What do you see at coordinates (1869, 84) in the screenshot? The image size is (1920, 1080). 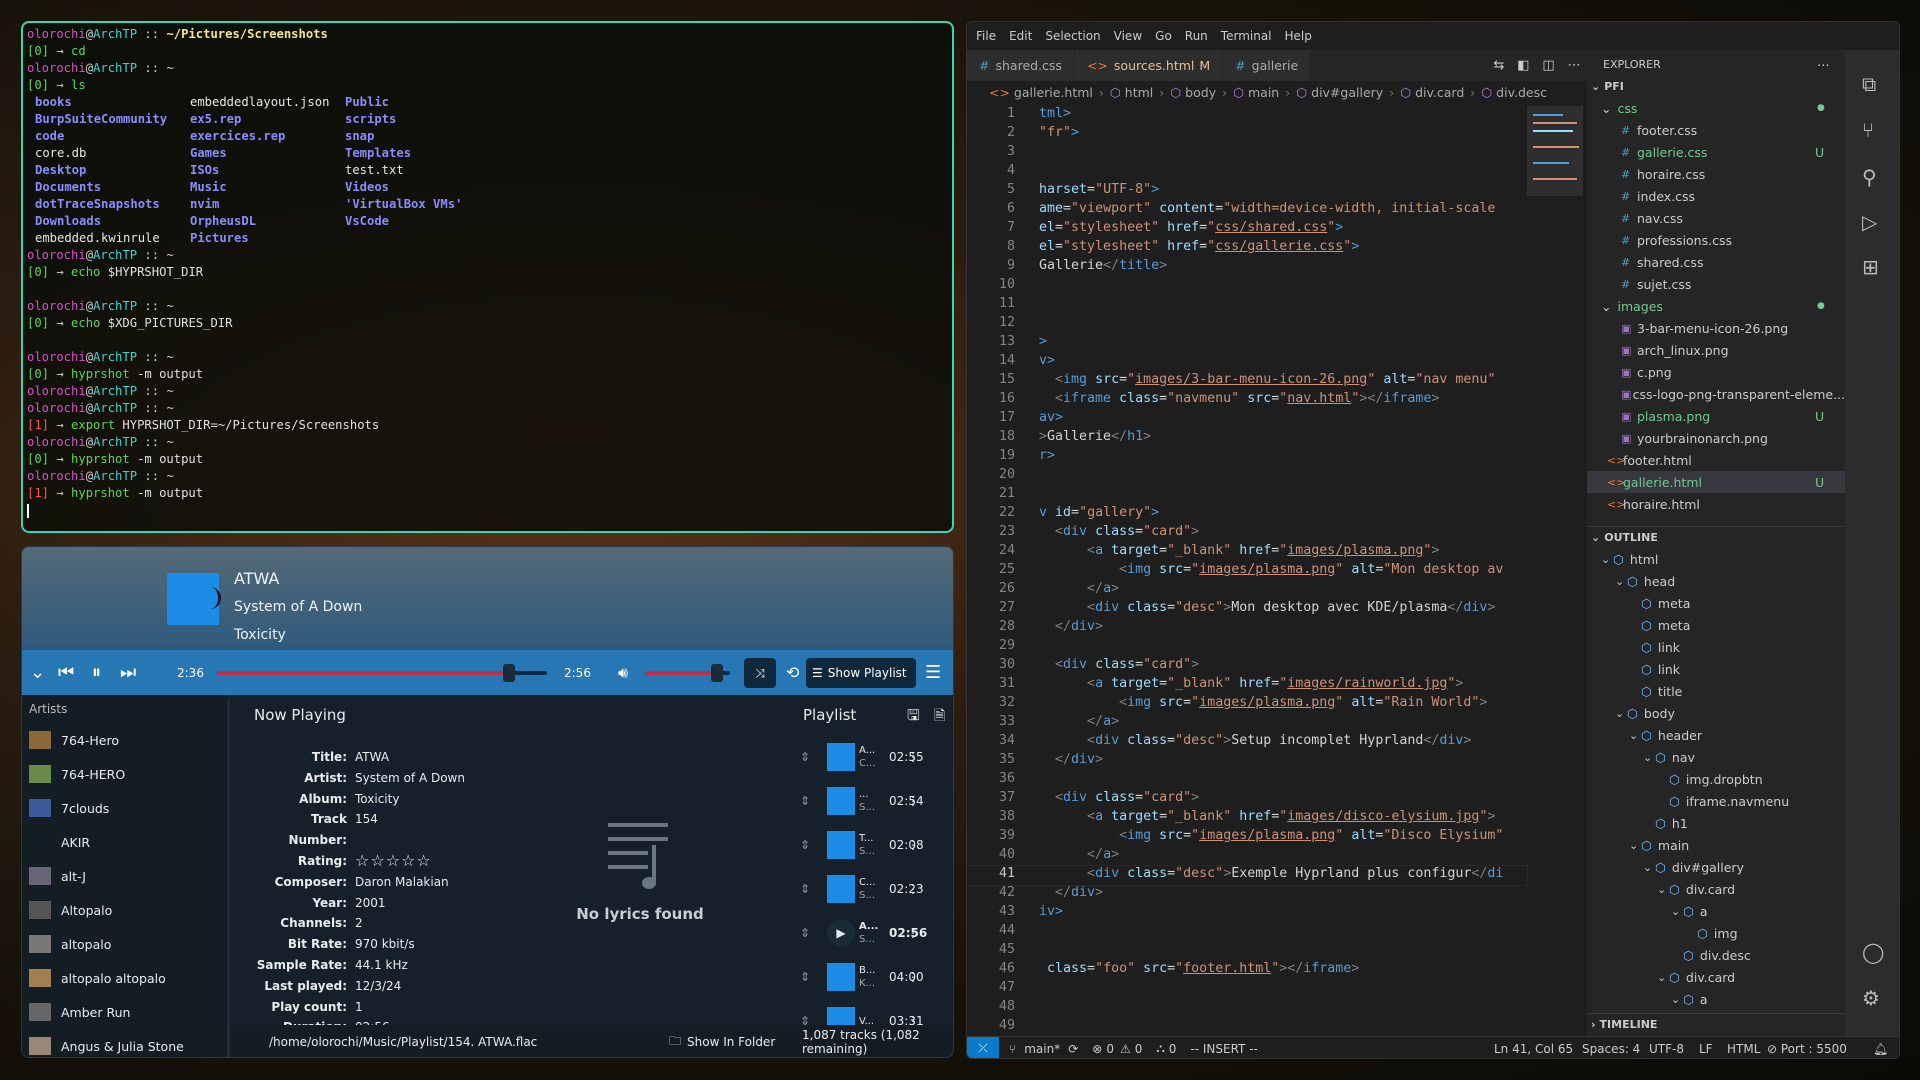 I see `explorer-icon: ⧉` at bounding box center [1869, 84].